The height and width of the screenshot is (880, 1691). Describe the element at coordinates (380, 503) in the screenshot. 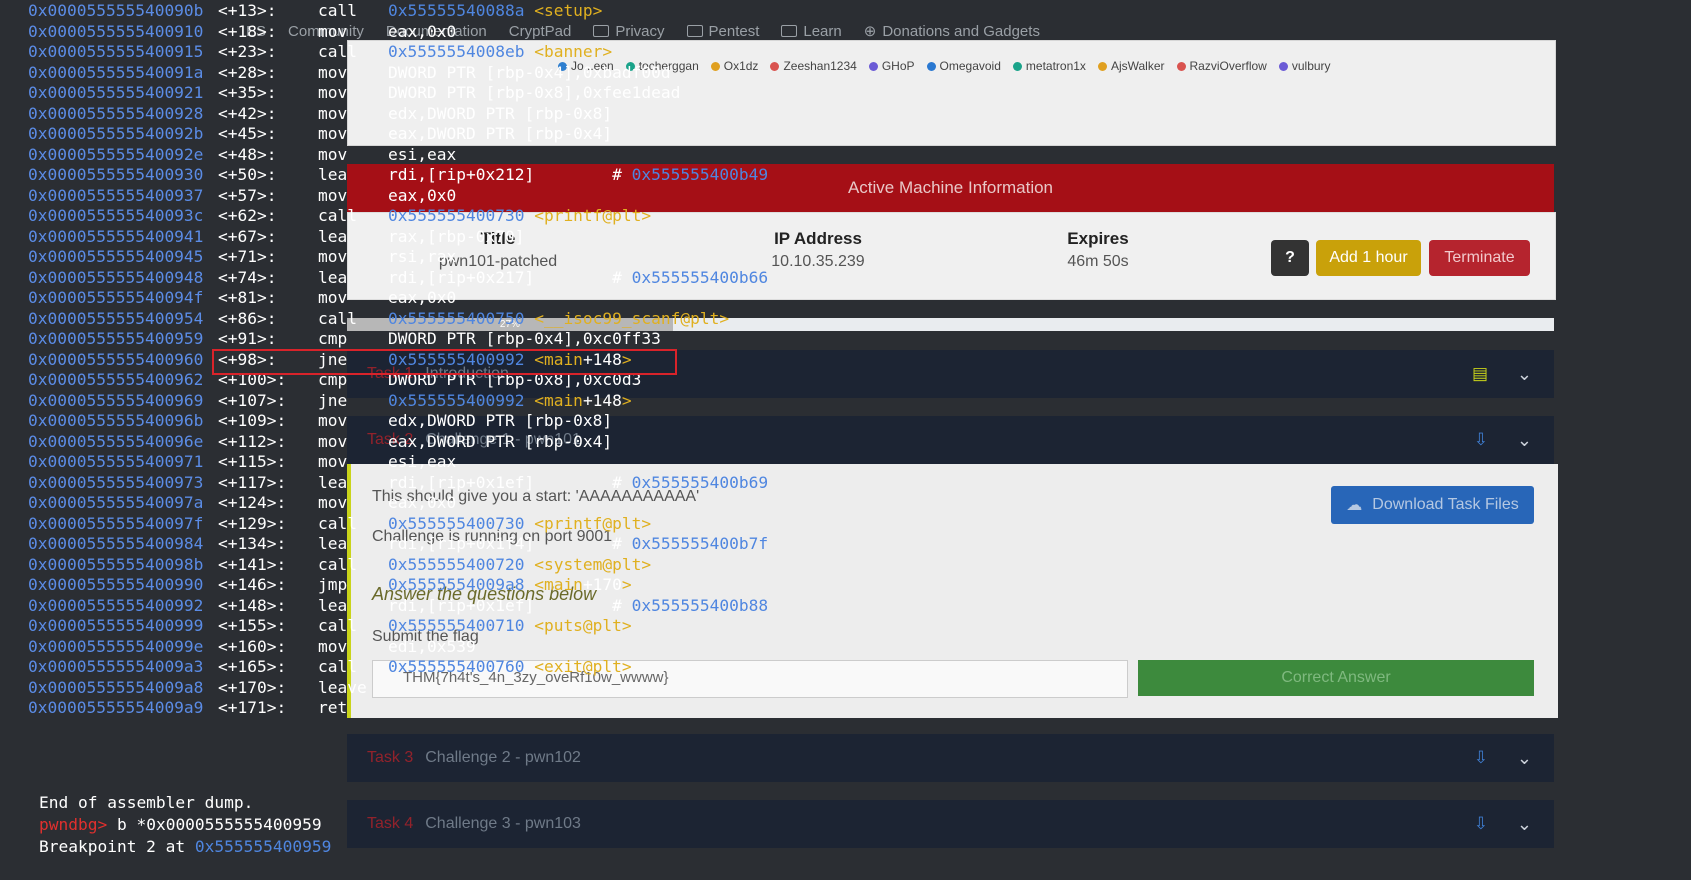

I see `asm-line: 0x000055555540097a <+124>: mov eax,0x0` at that location.